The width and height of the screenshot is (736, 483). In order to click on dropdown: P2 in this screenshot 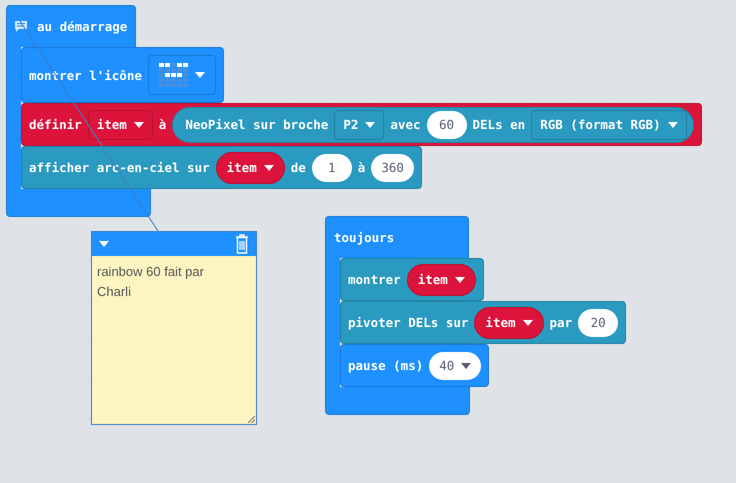, I will do `click(359, 125)`.